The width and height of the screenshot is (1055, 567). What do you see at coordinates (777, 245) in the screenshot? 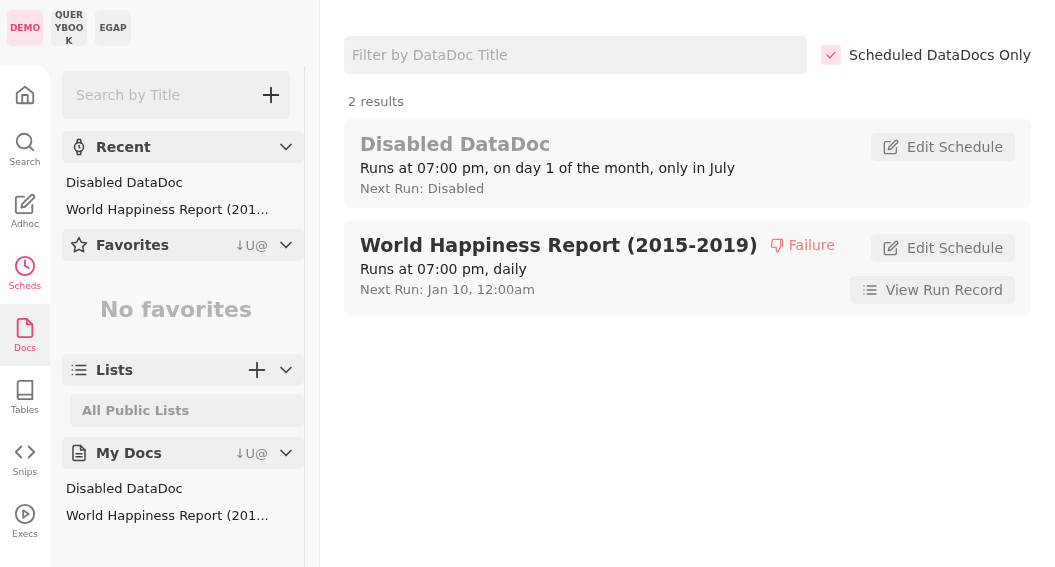
I see `thumbs-down-icon` at bounding box center [777, 245].